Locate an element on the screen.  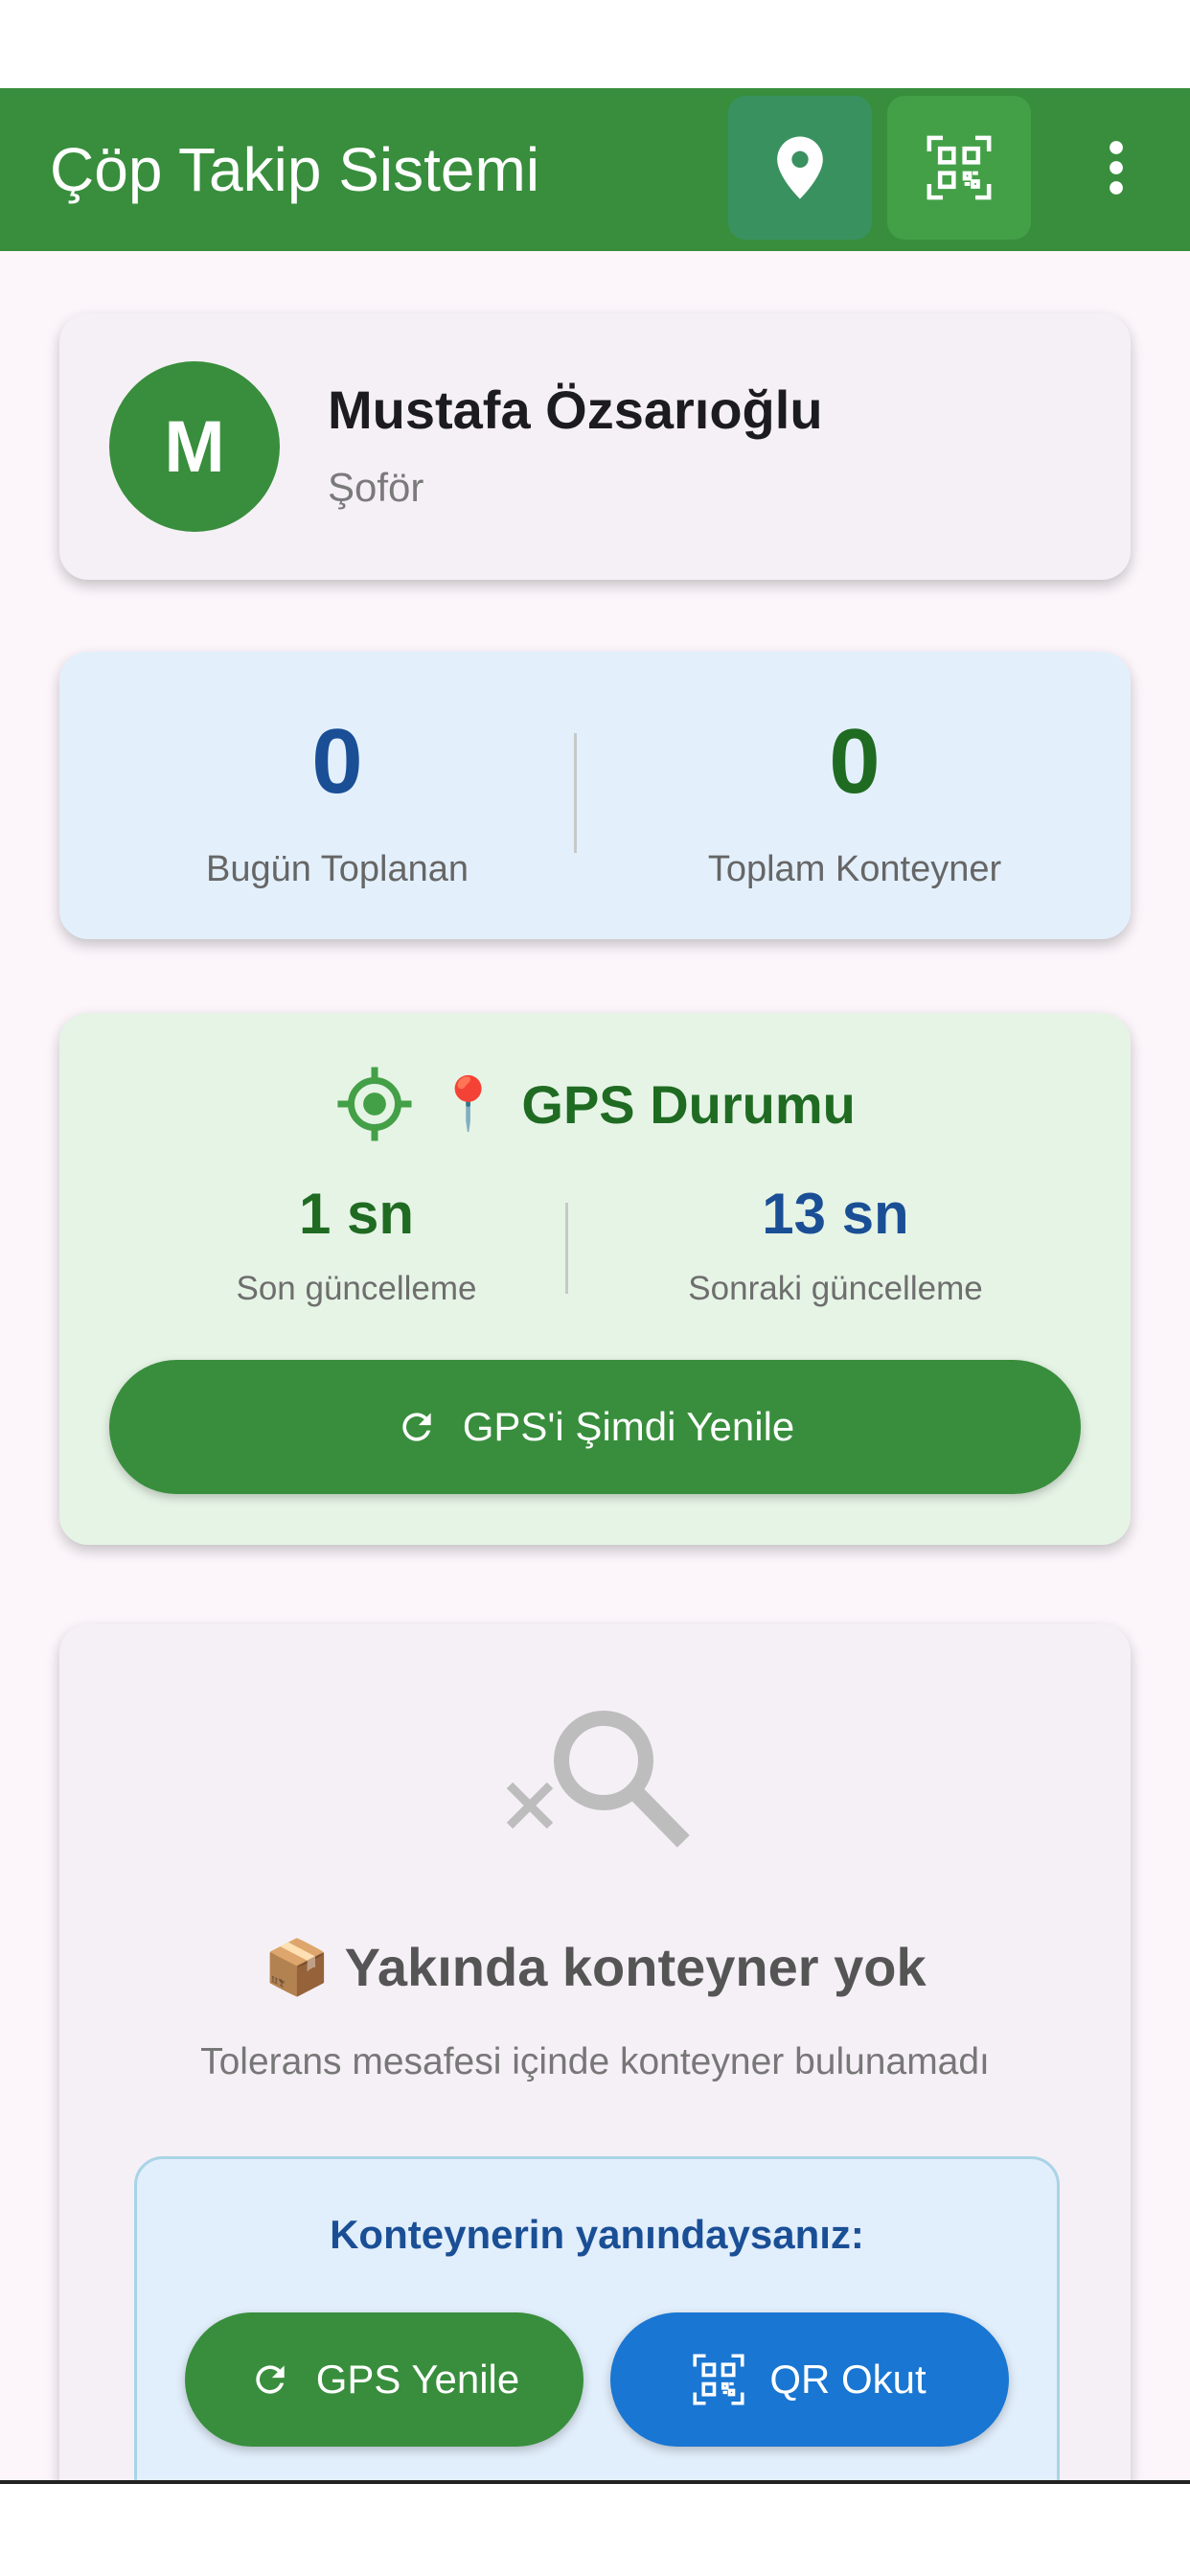
gps-refresh-now-label: GPS'i Şimdi Yenile is located at coordinates (629, 1426).